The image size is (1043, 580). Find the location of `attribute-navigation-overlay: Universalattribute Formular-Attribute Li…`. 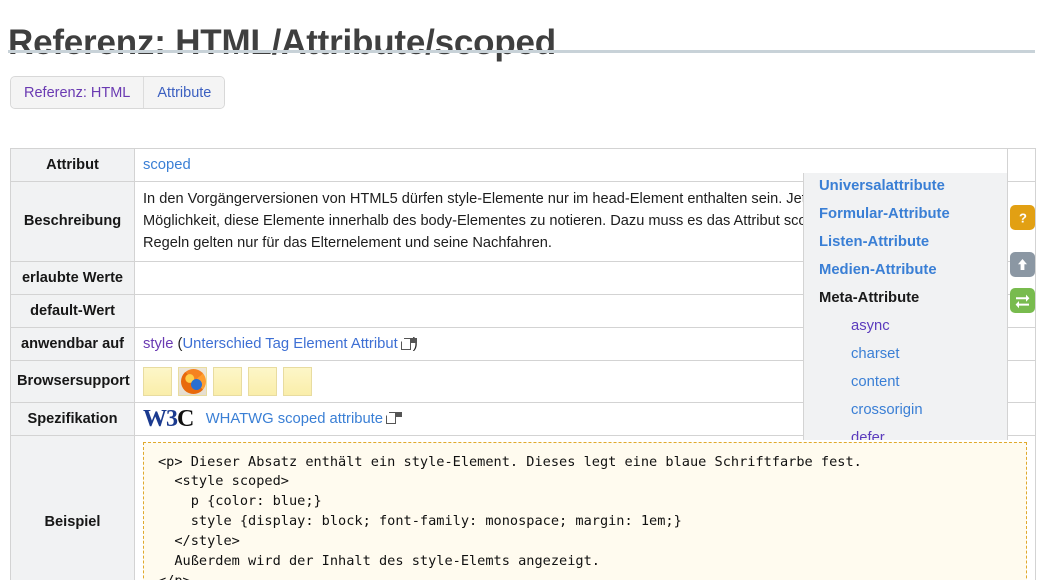

attribute-navigation-overlay: Universalattribute Formular-Attribute Li… is located at coordinates (905, 306).